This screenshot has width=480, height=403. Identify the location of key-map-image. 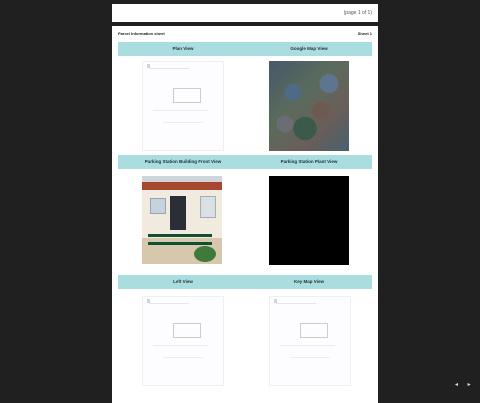
(310, 341).